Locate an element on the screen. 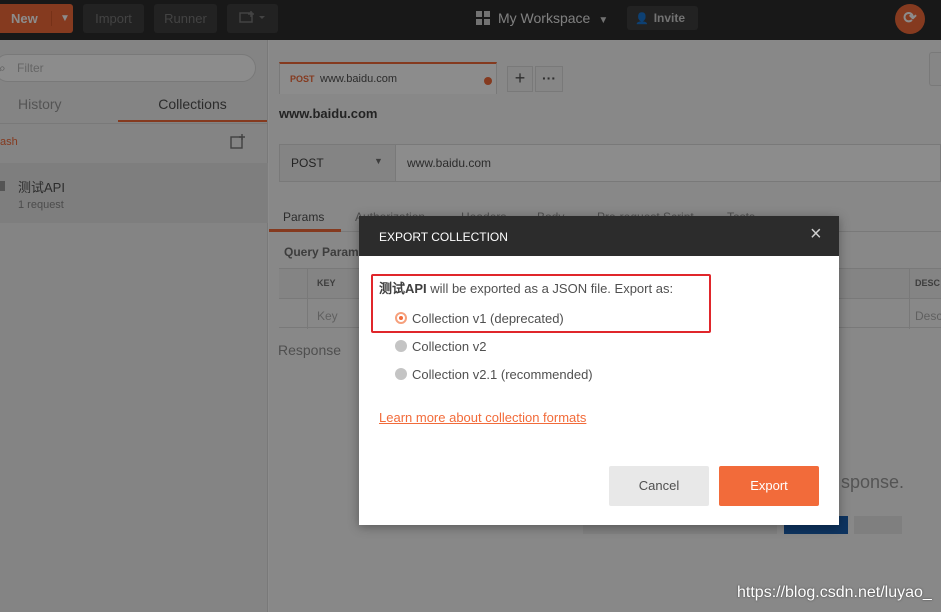  option-label: Collection v1 (deprecated) is located at coordinates (488, 318).